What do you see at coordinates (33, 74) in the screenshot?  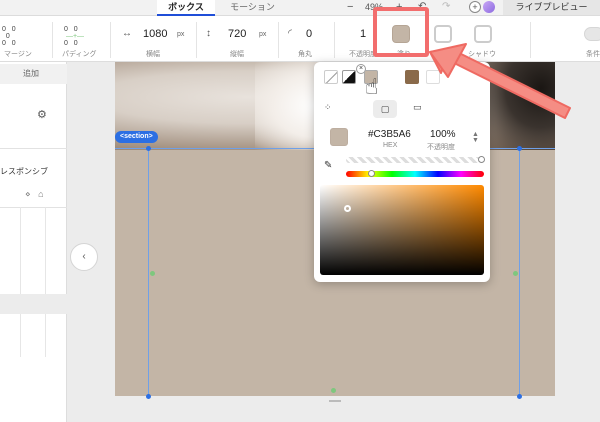 I see `add-button: 追加` at bounding box center [33, 74].